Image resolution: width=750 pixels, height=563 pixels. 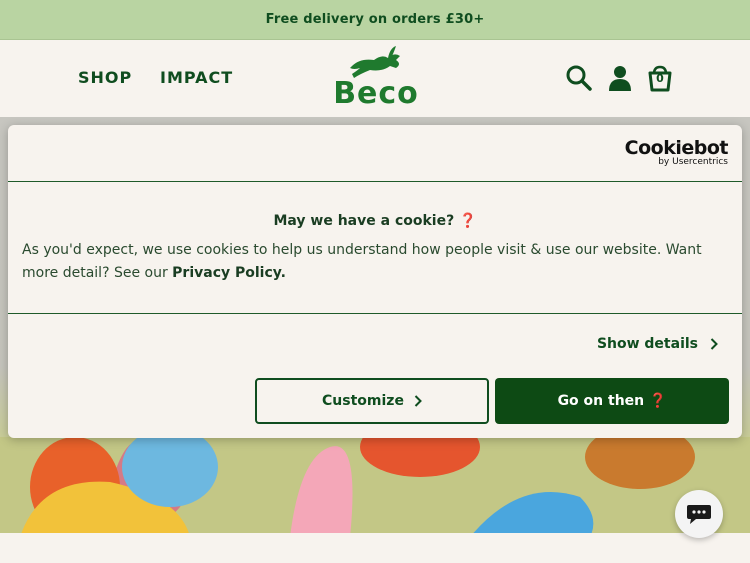 I want to click on page-bottom-strip, so click(x=375, y=548).